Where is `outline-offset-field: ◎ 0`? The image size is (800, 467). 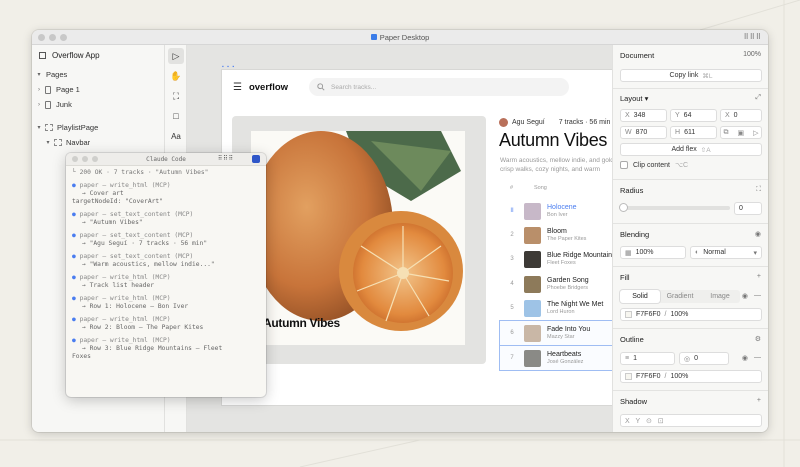
outline-offset-field: ◎ 0 is located at coordinates (704, 358).